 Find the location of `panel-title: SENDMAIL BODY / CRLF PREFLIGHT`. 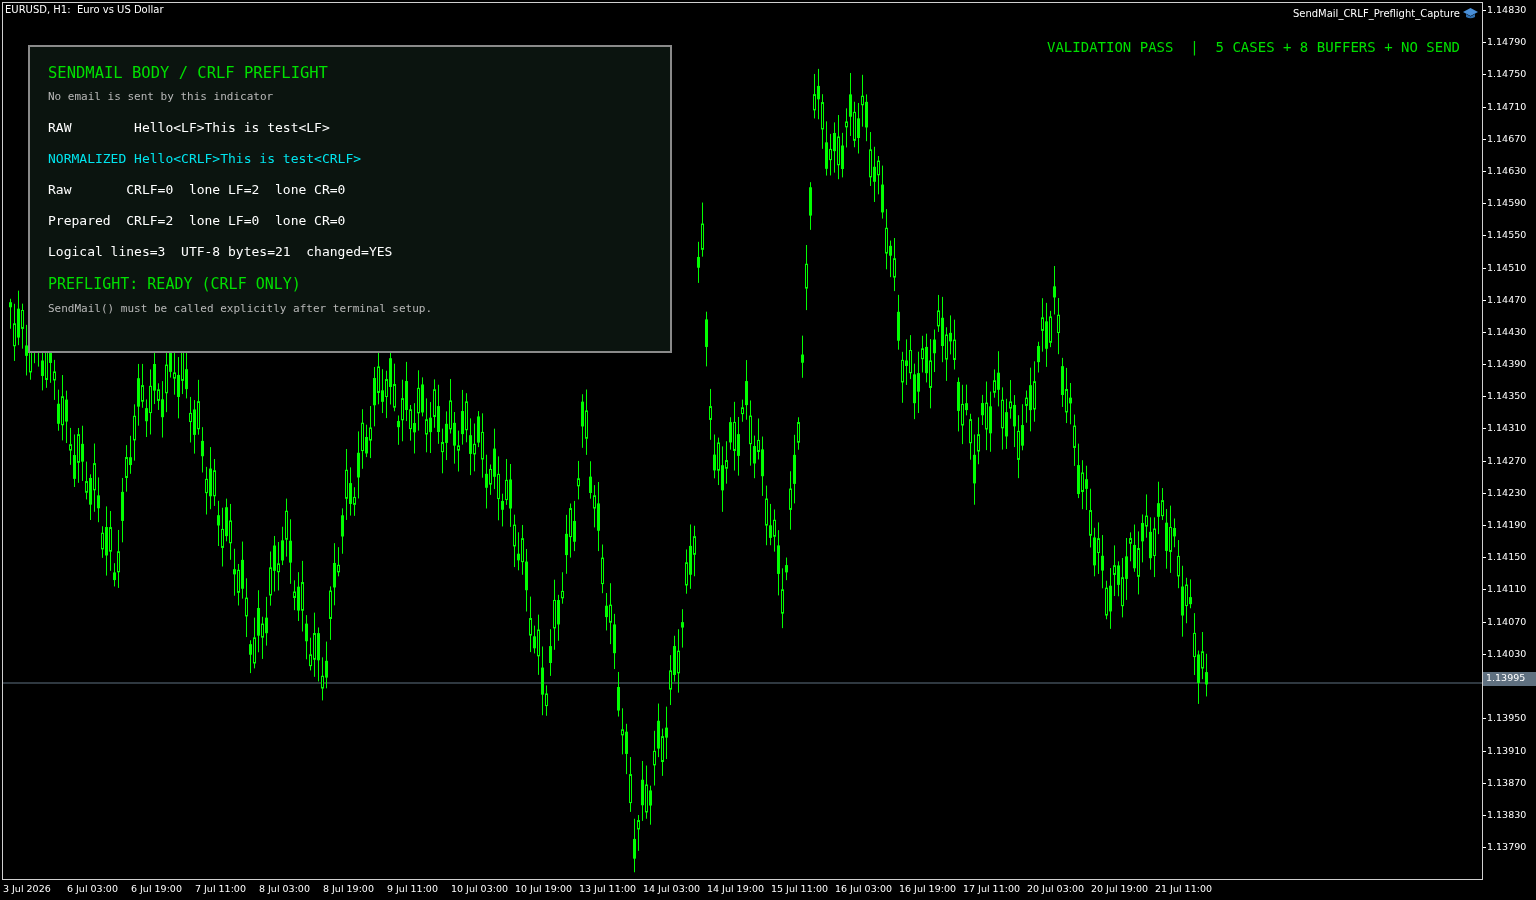

panel-title: SENDMAIL BODY / CRLF PREFLIGHT is located at coordinates (188, 73).